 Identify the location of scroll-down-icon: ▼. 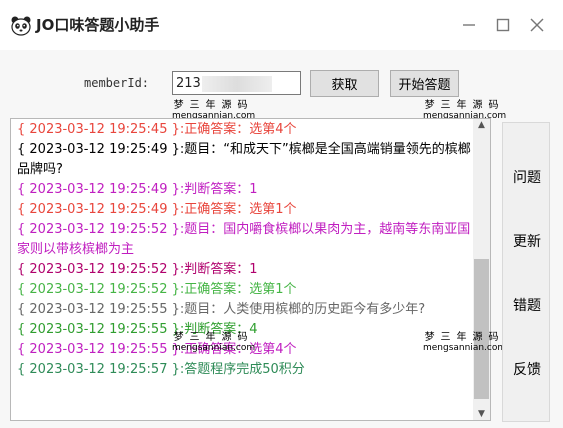
(481, 414).